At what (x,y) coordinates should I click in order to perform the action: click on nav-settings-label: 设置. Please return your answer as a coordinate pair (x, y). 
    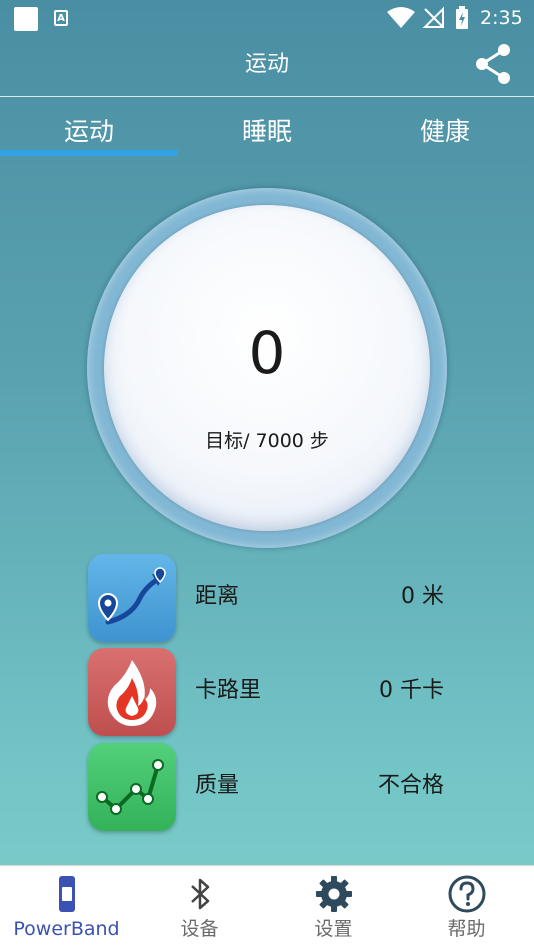
    Looking at the image, I should click on (333, 929).